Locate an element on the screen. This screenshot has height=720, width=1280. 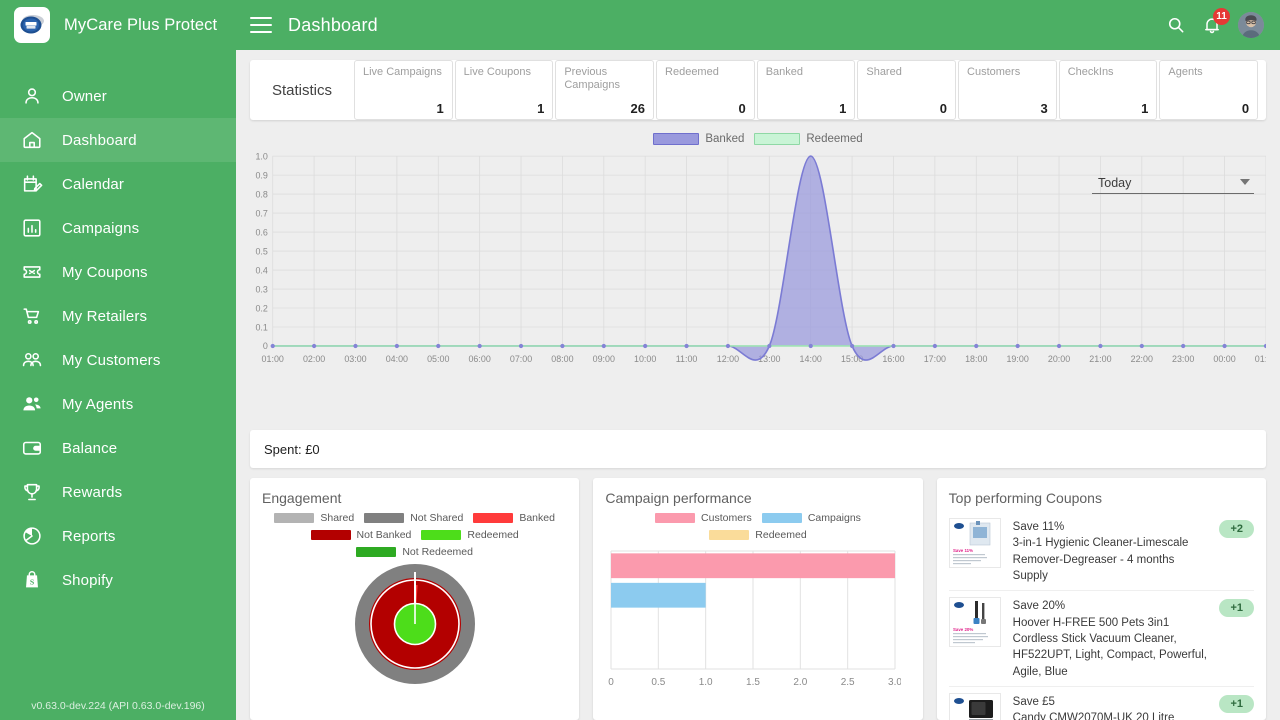
engagement-donut-svg is located at coordinates (414, 624).